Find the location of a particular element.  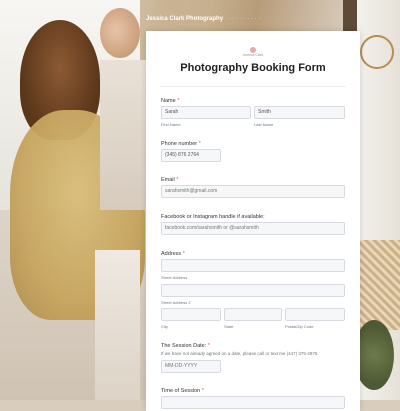

email-label: Email * is located at coordinates (169, 180).